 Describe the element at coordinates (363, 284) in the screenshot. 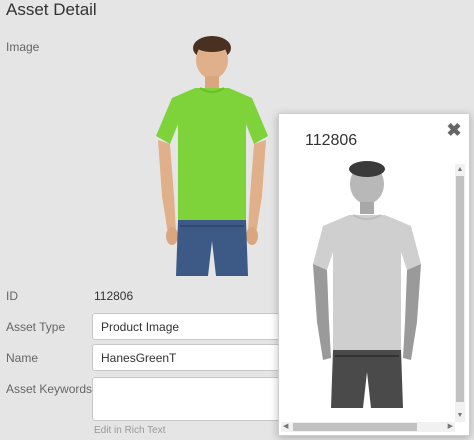

I see `preview-image` at that location.